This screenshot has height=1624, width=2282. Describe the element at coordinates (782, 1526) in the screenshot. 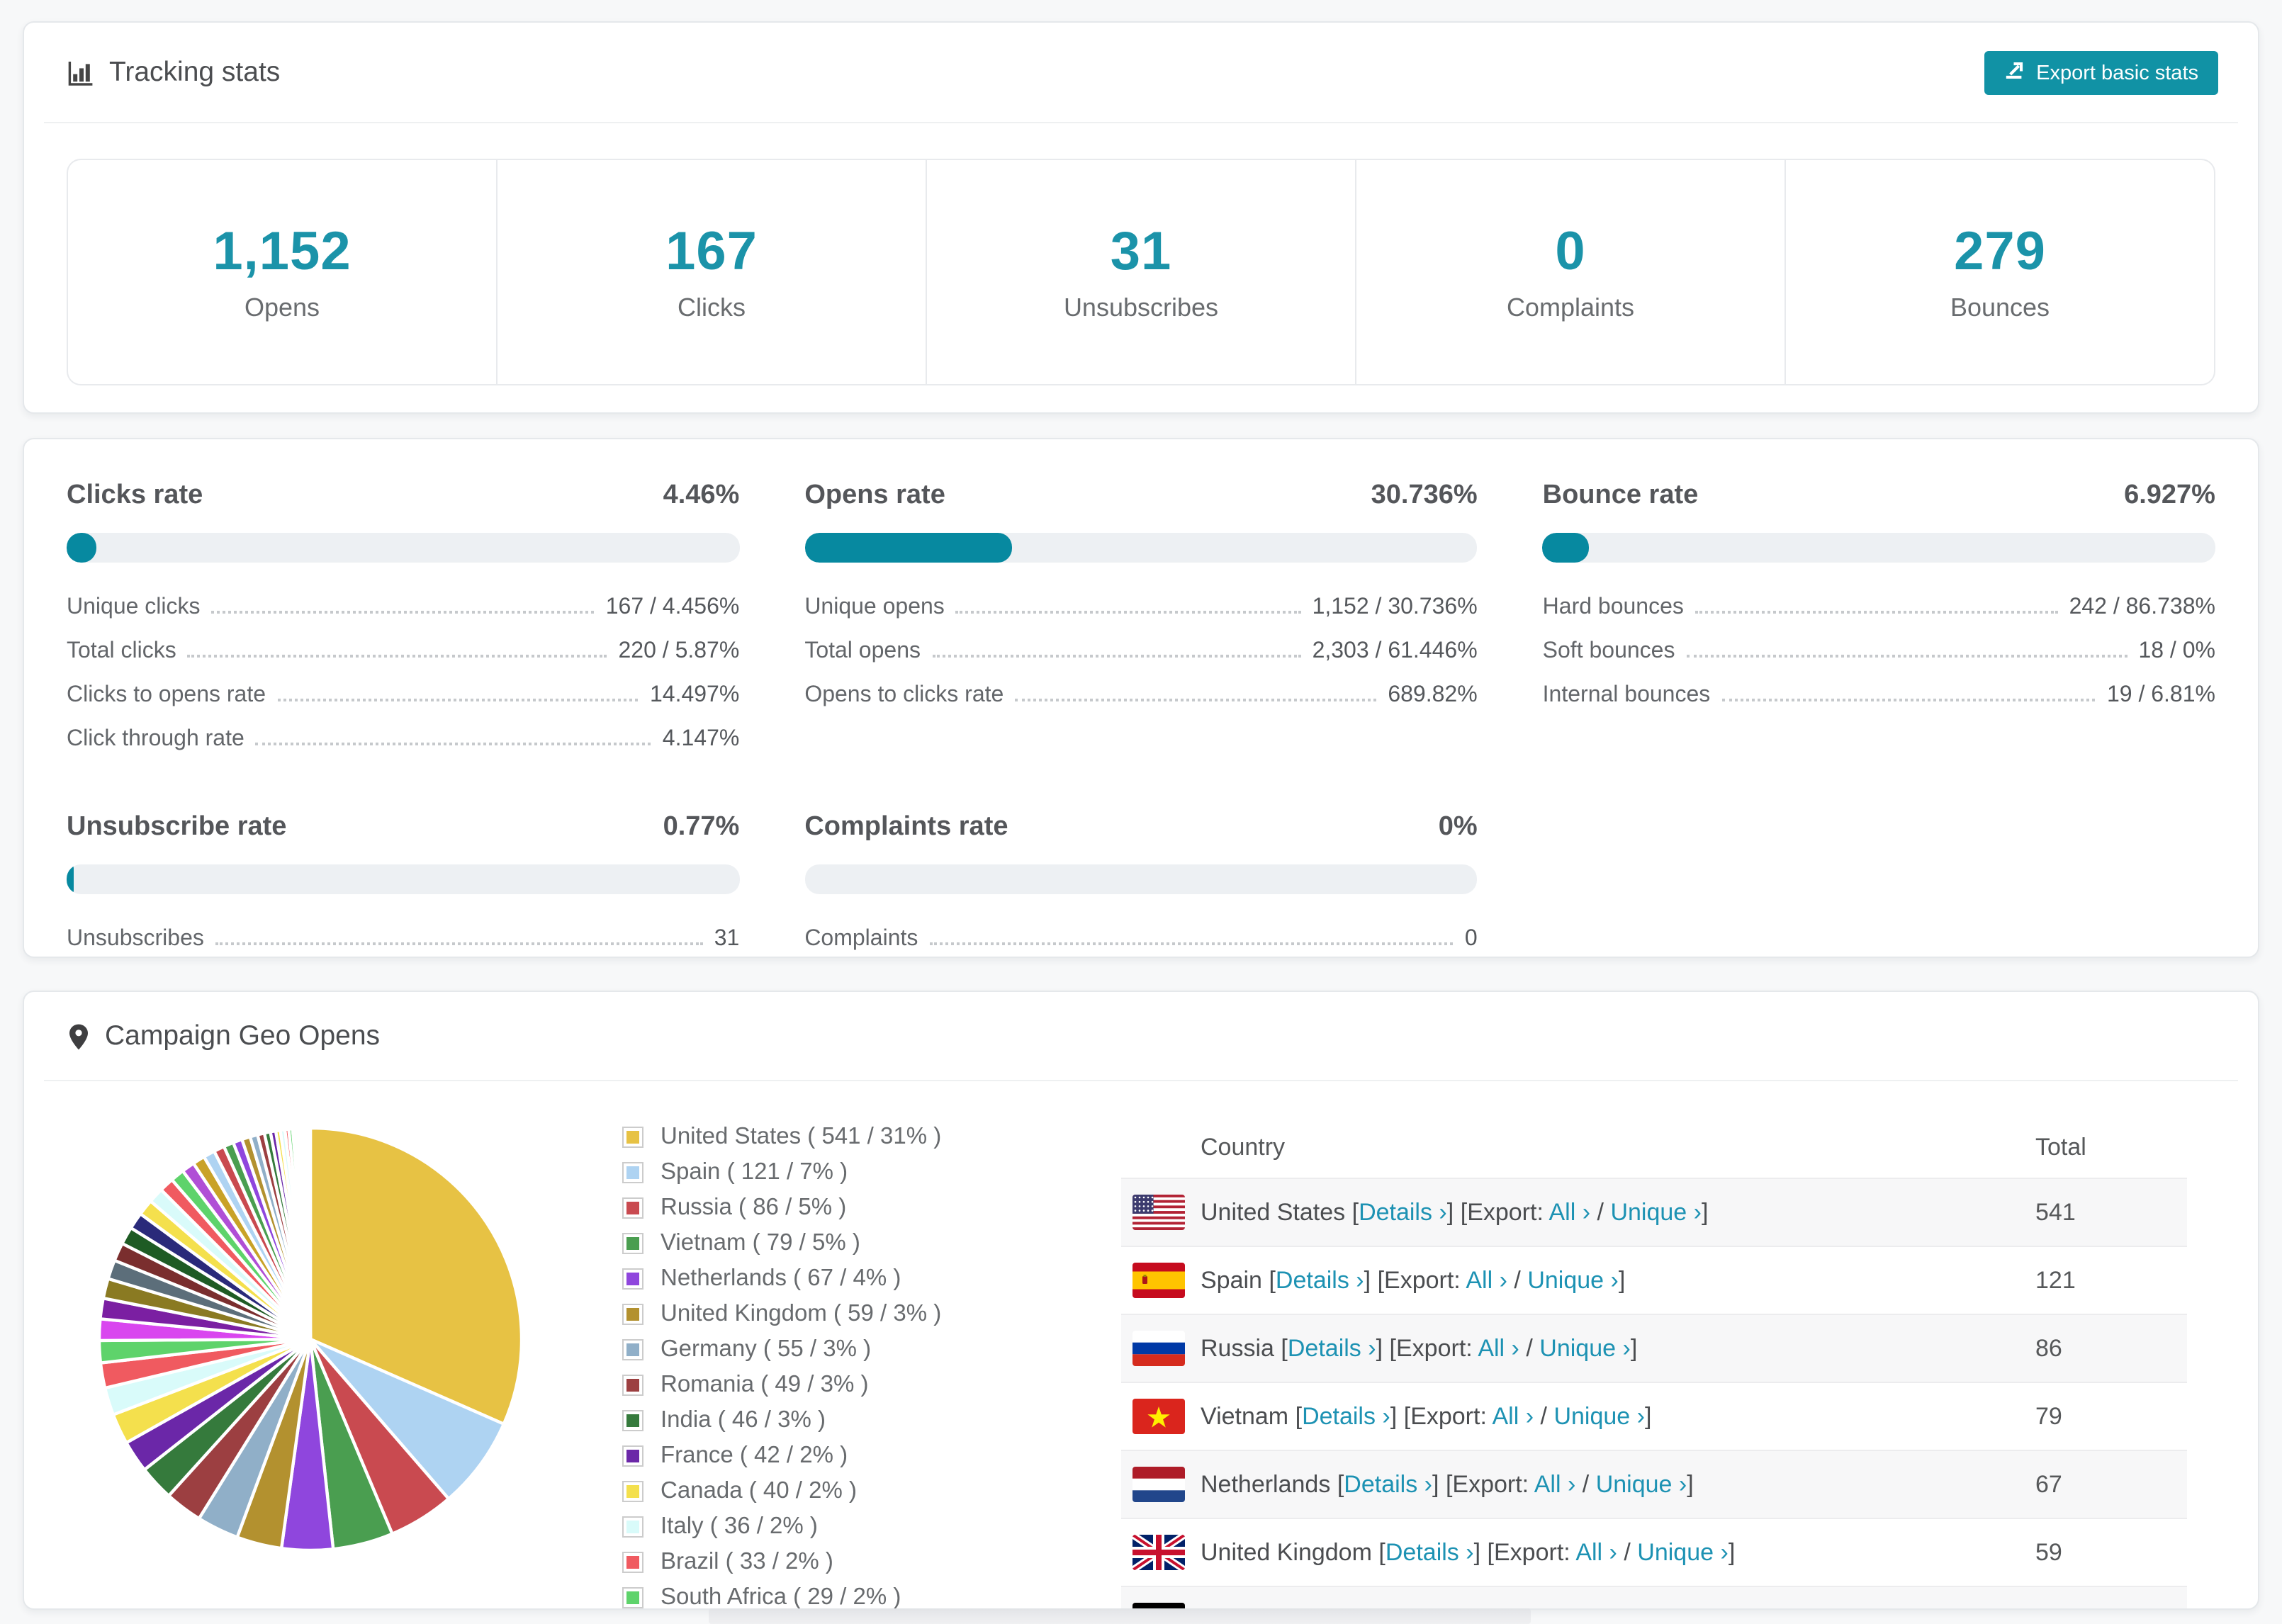

I see `legend-item-italy: Italy ( 36 / 2% )` at that location.